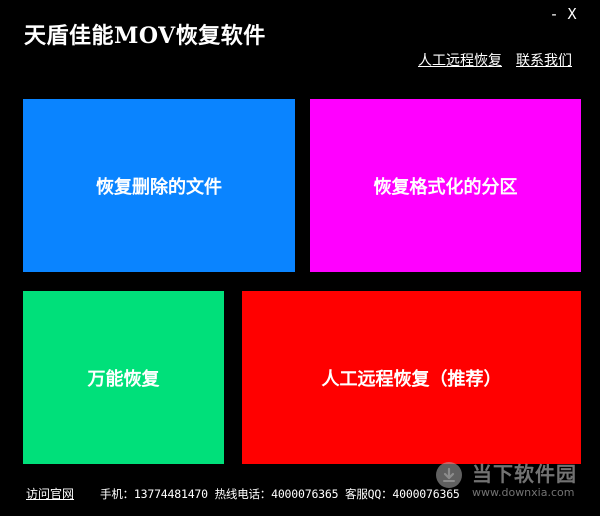 This screenshot has width=600, height=516. I want to click on close-button: X, so click(572, 14).